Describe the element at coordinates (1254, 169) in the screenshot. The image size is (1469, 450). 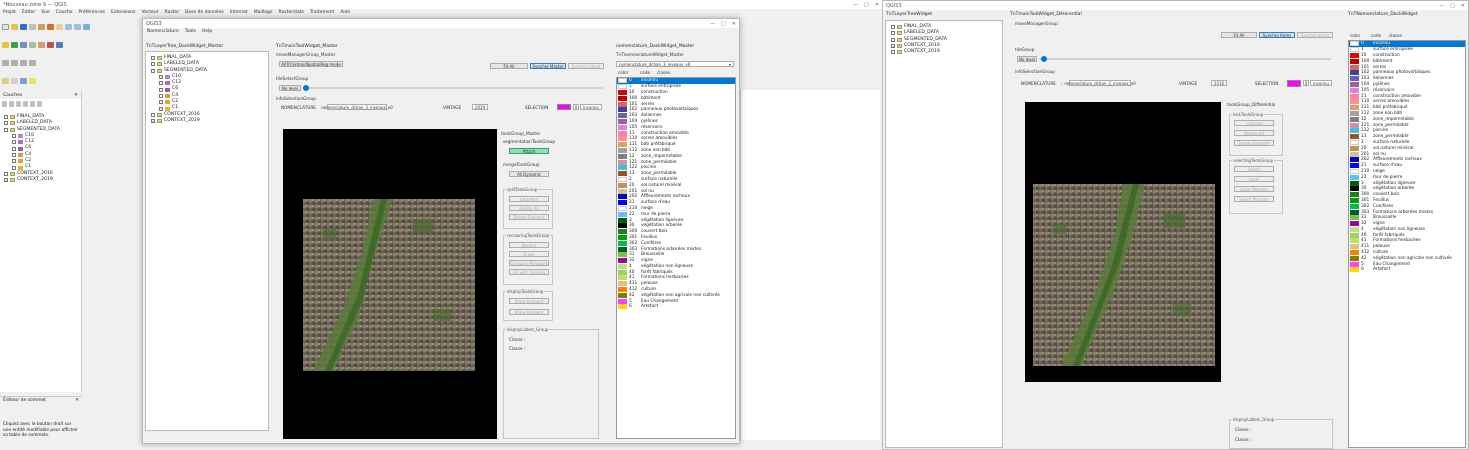
I see `right-select-button: Select` at that location.